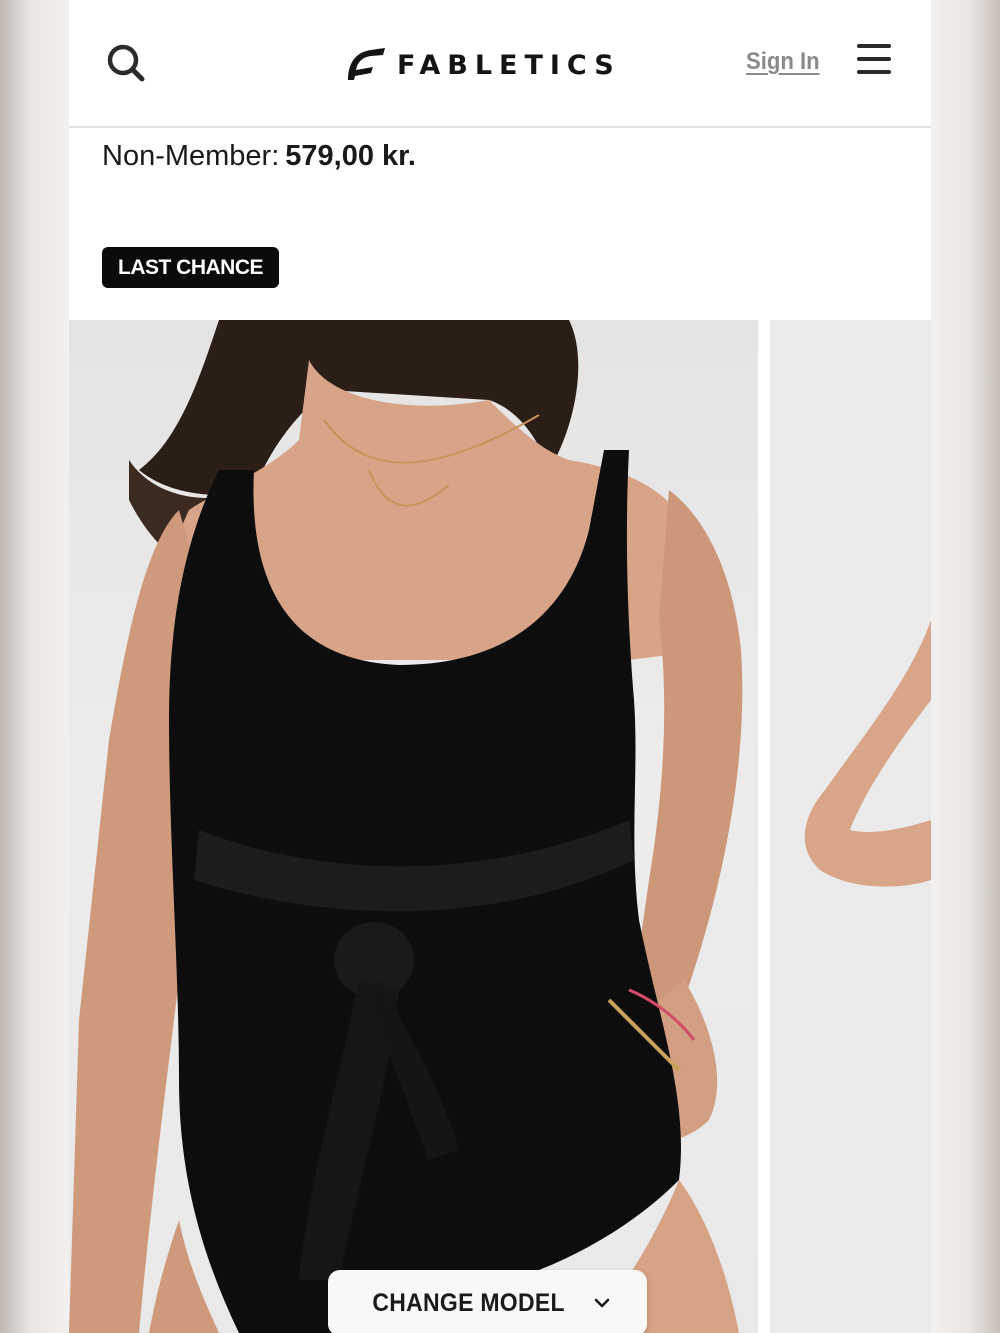 This screenshot has width=1000, height=1333. What do you see at coordinates (602, 1303) in the screenshot?
I see `chevron-down-icon` at bounding box center [602, 1303].